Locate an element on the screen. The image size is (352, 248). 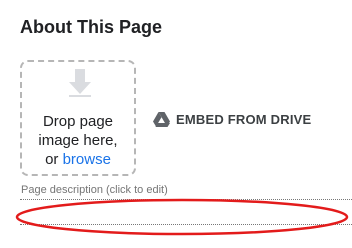
embed-from-drive-button: EMBED FROM DRIVE is located at coordinates (232, 119).